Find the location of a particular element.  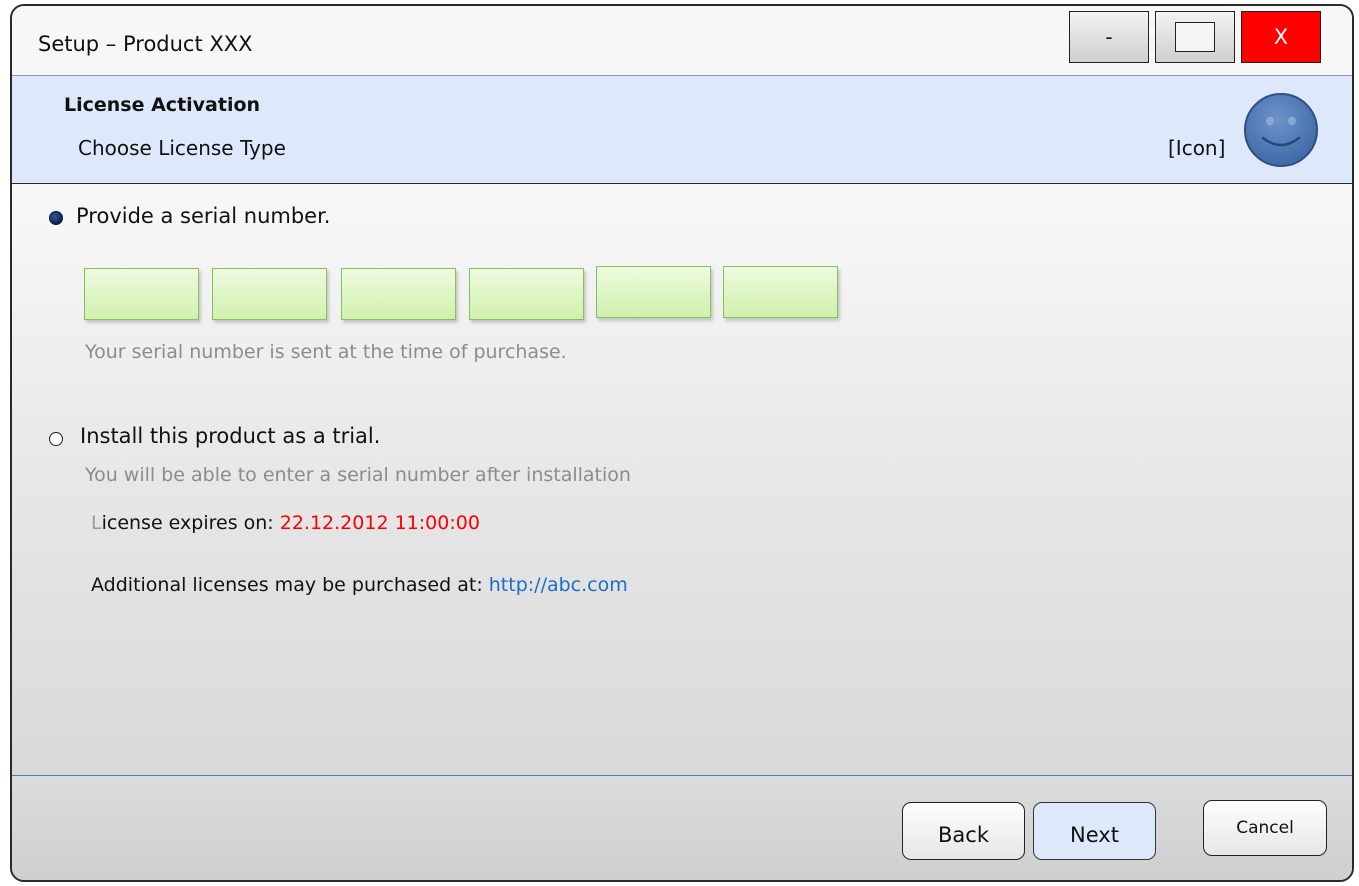

maximize-button is located at coordinates (1195, 37).